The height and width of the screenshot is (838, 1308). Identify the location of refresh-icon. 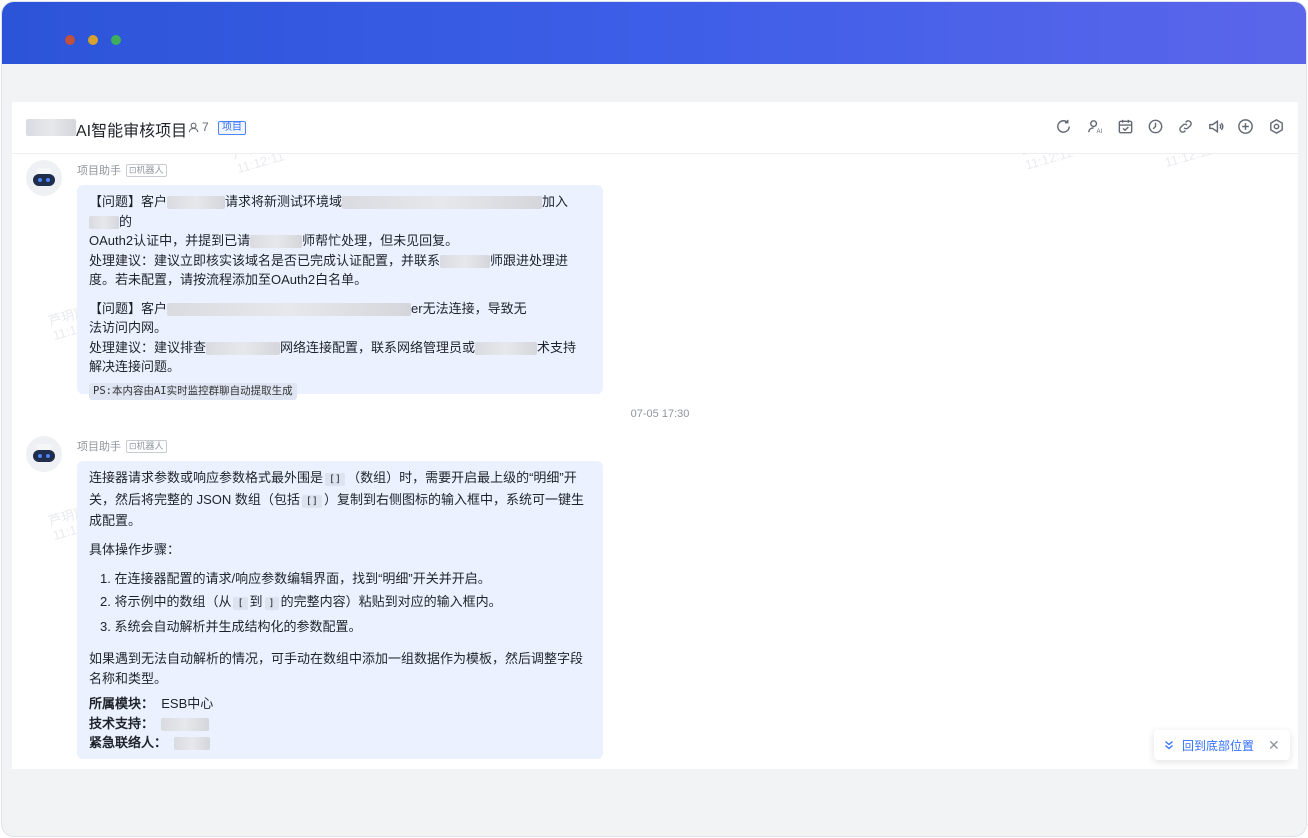
(1063, 126).